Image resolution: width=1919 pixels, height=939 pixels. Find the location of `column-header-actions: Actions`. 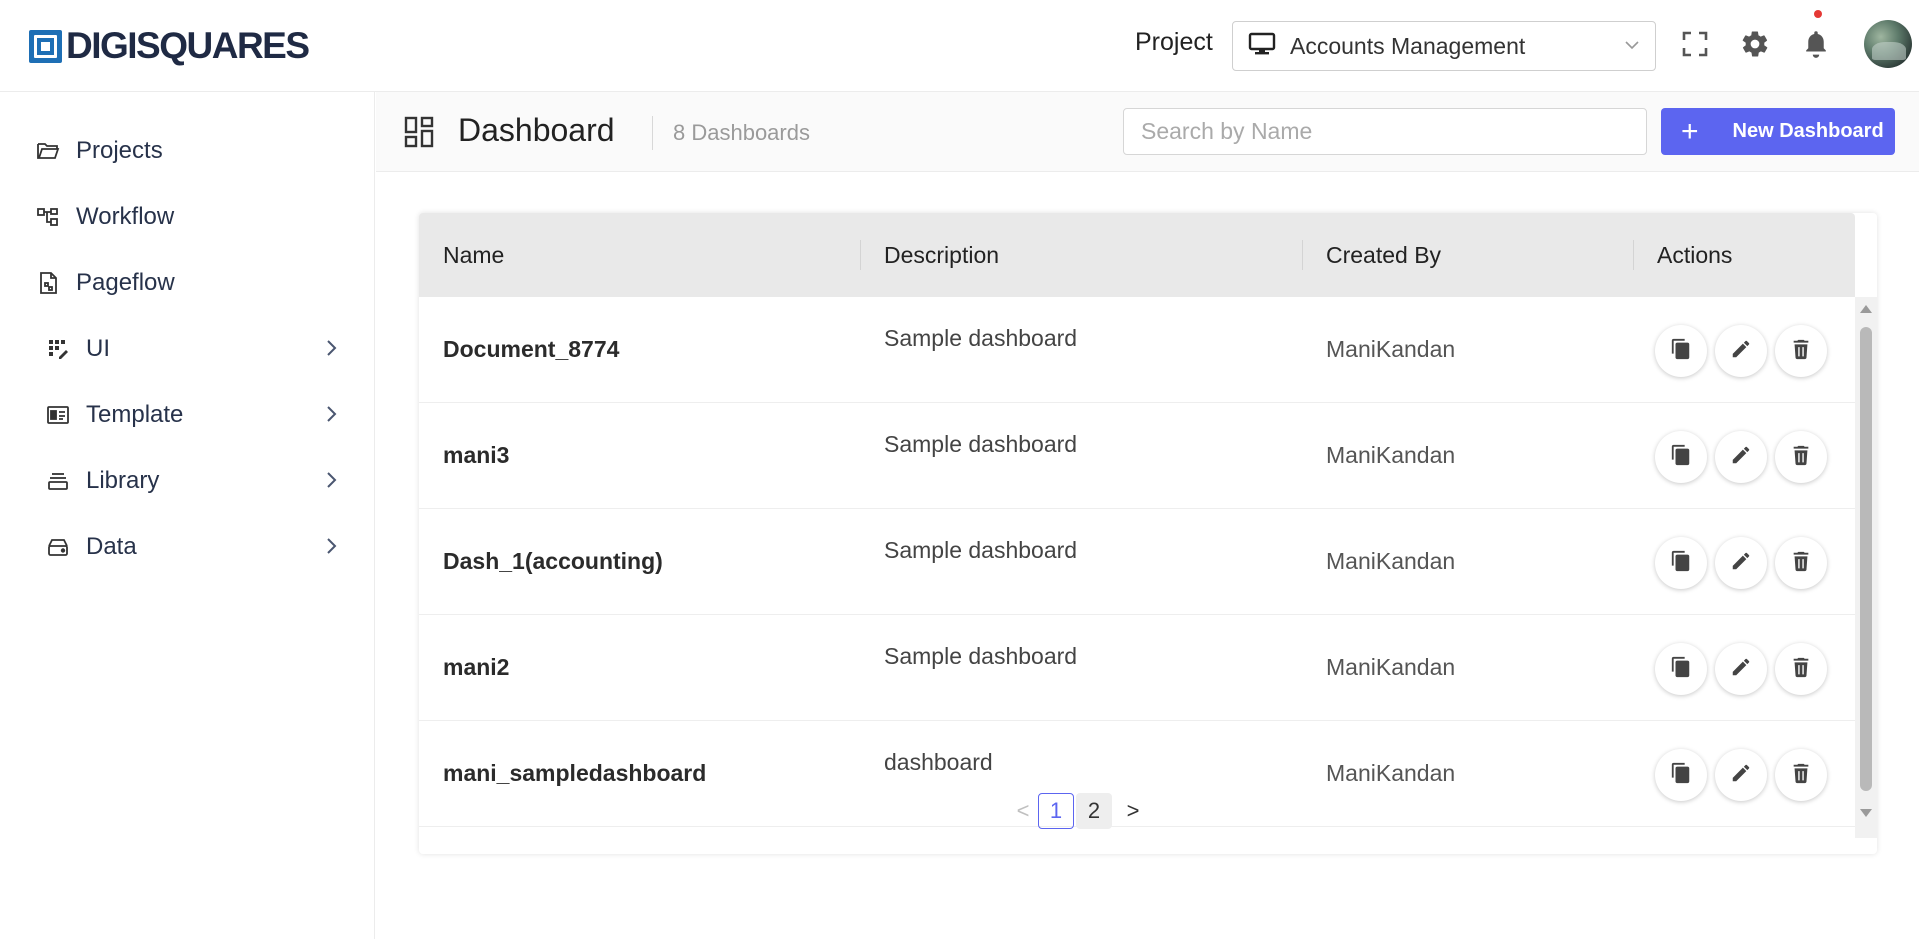

column-header-actions: Actions is located at coordinates (1695, 255).